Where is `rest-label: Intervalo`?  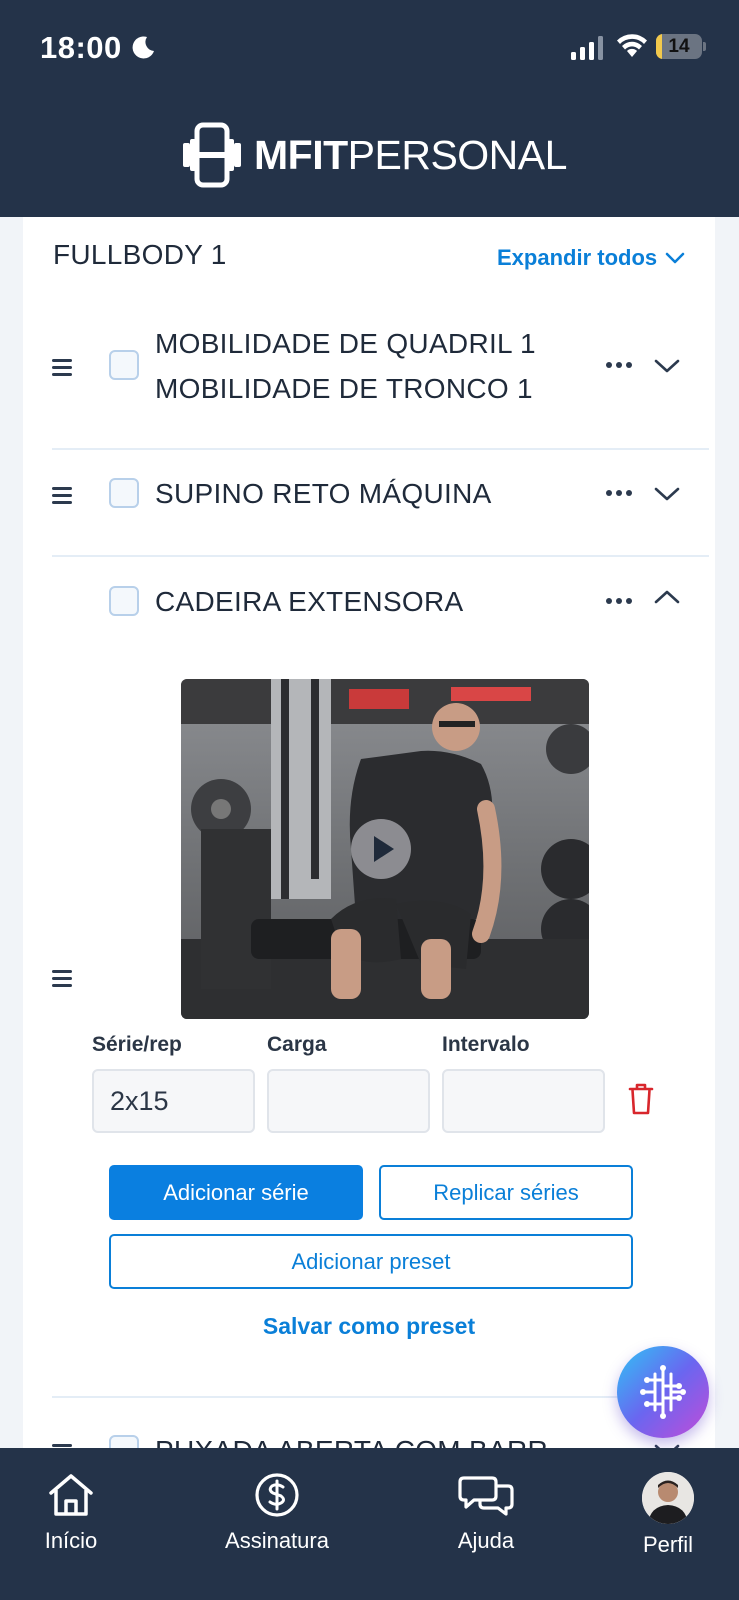
rest-label: Intervalo is located at coordinates (486, 1044).